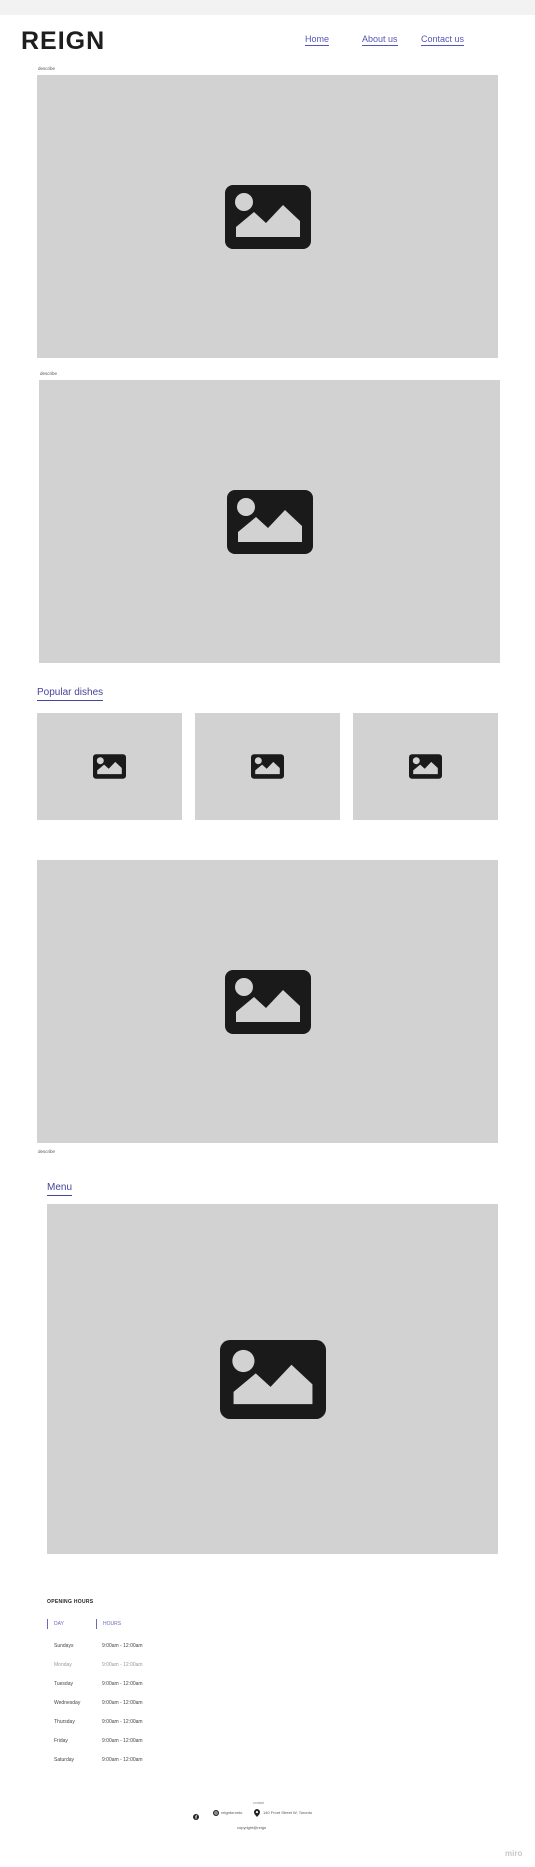  What do you see at coordinates (231, 1812) in the screenshot?
I see `footer-instagram-handle: reigntoronto` at bounding box center [231, 1812].